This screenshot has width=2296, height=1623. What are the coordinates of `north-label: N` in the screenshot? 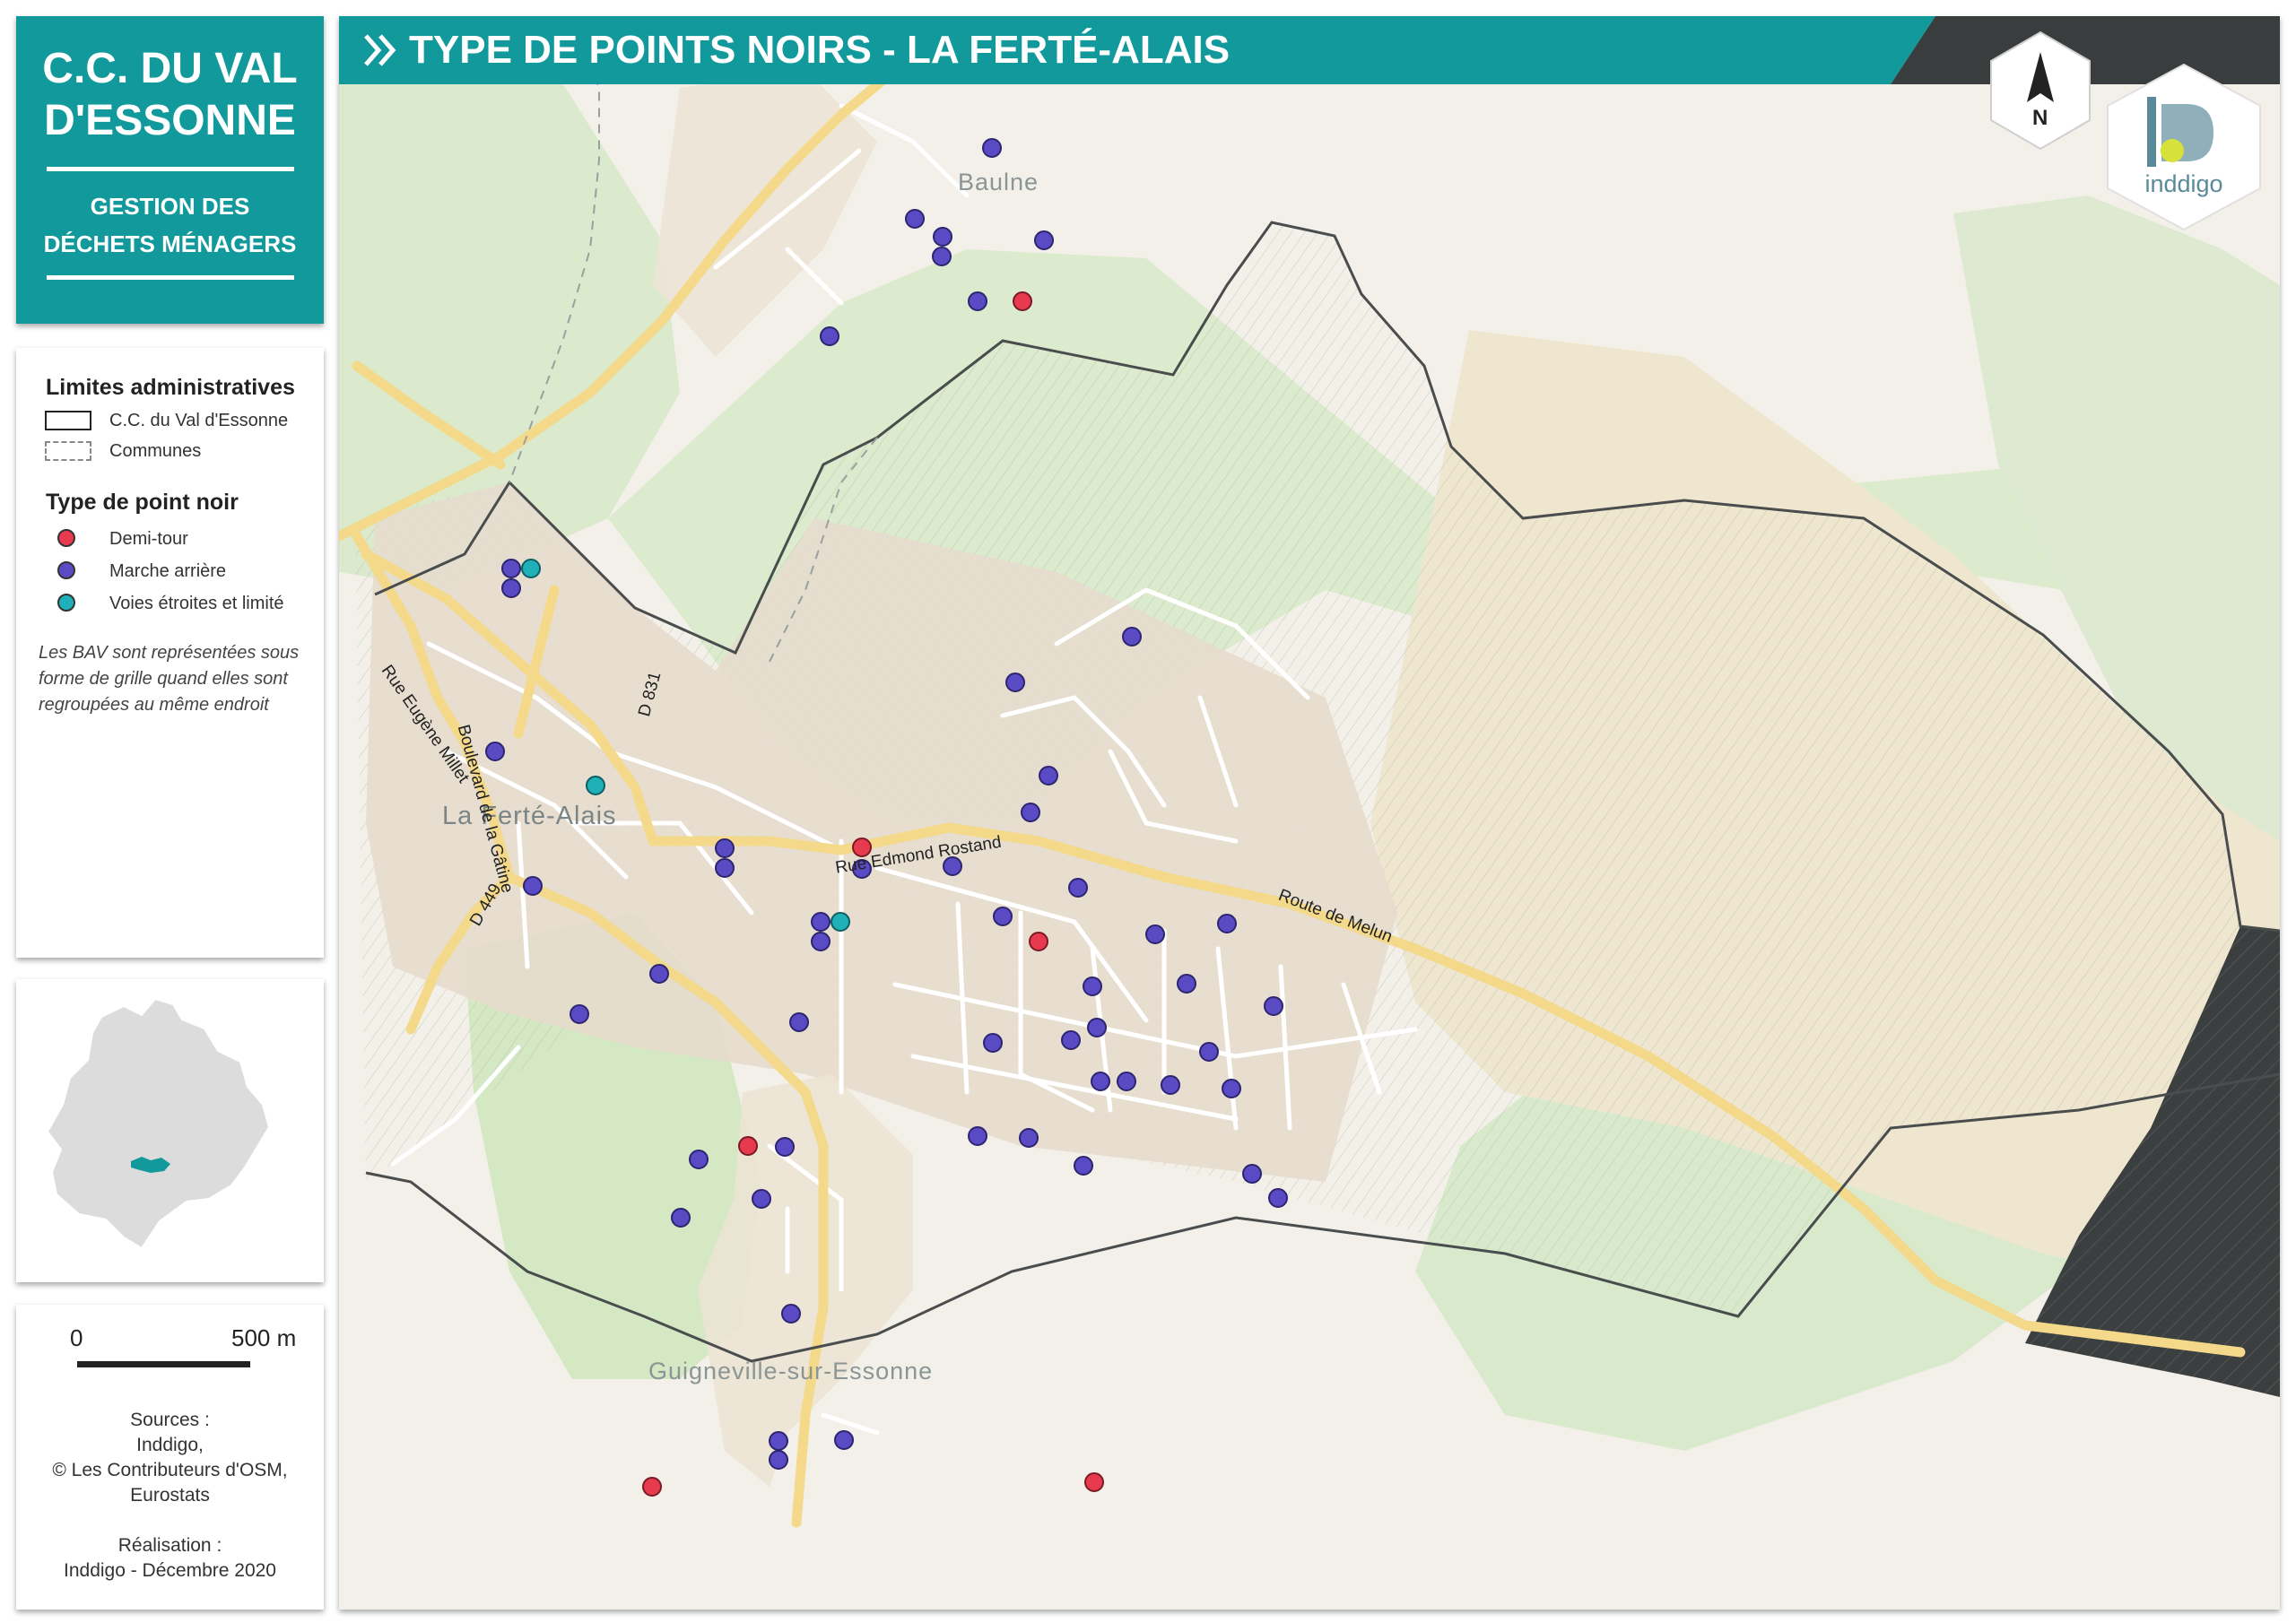 It's located at (2040, 118).